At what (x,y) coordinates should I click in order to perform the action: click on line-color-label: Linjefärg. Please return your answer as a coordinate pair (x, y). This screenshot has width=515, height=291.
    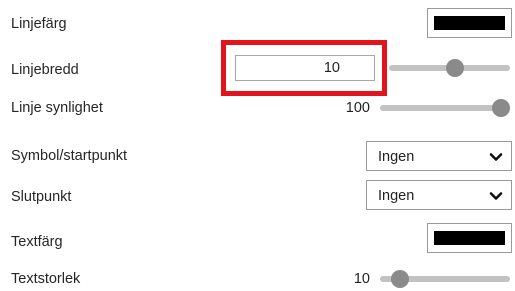
    Looking at the image, I should click on (39, 24).